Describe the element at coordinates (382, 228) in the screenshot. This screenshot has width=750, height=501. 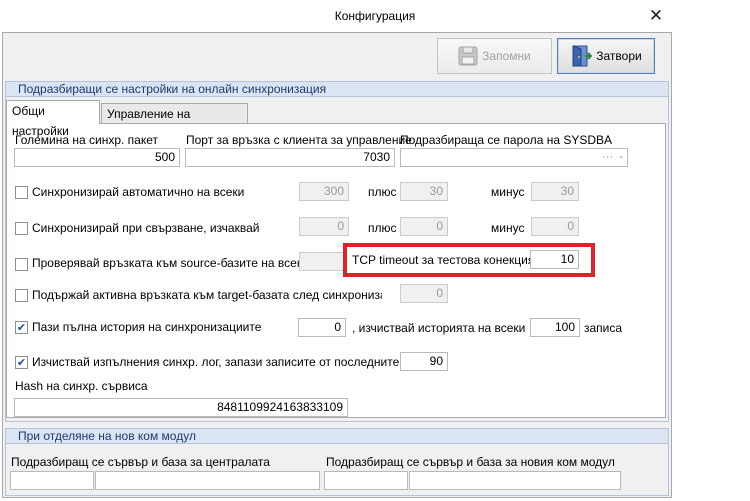
I see `connect-sync-plus-label: плюс` at that location.